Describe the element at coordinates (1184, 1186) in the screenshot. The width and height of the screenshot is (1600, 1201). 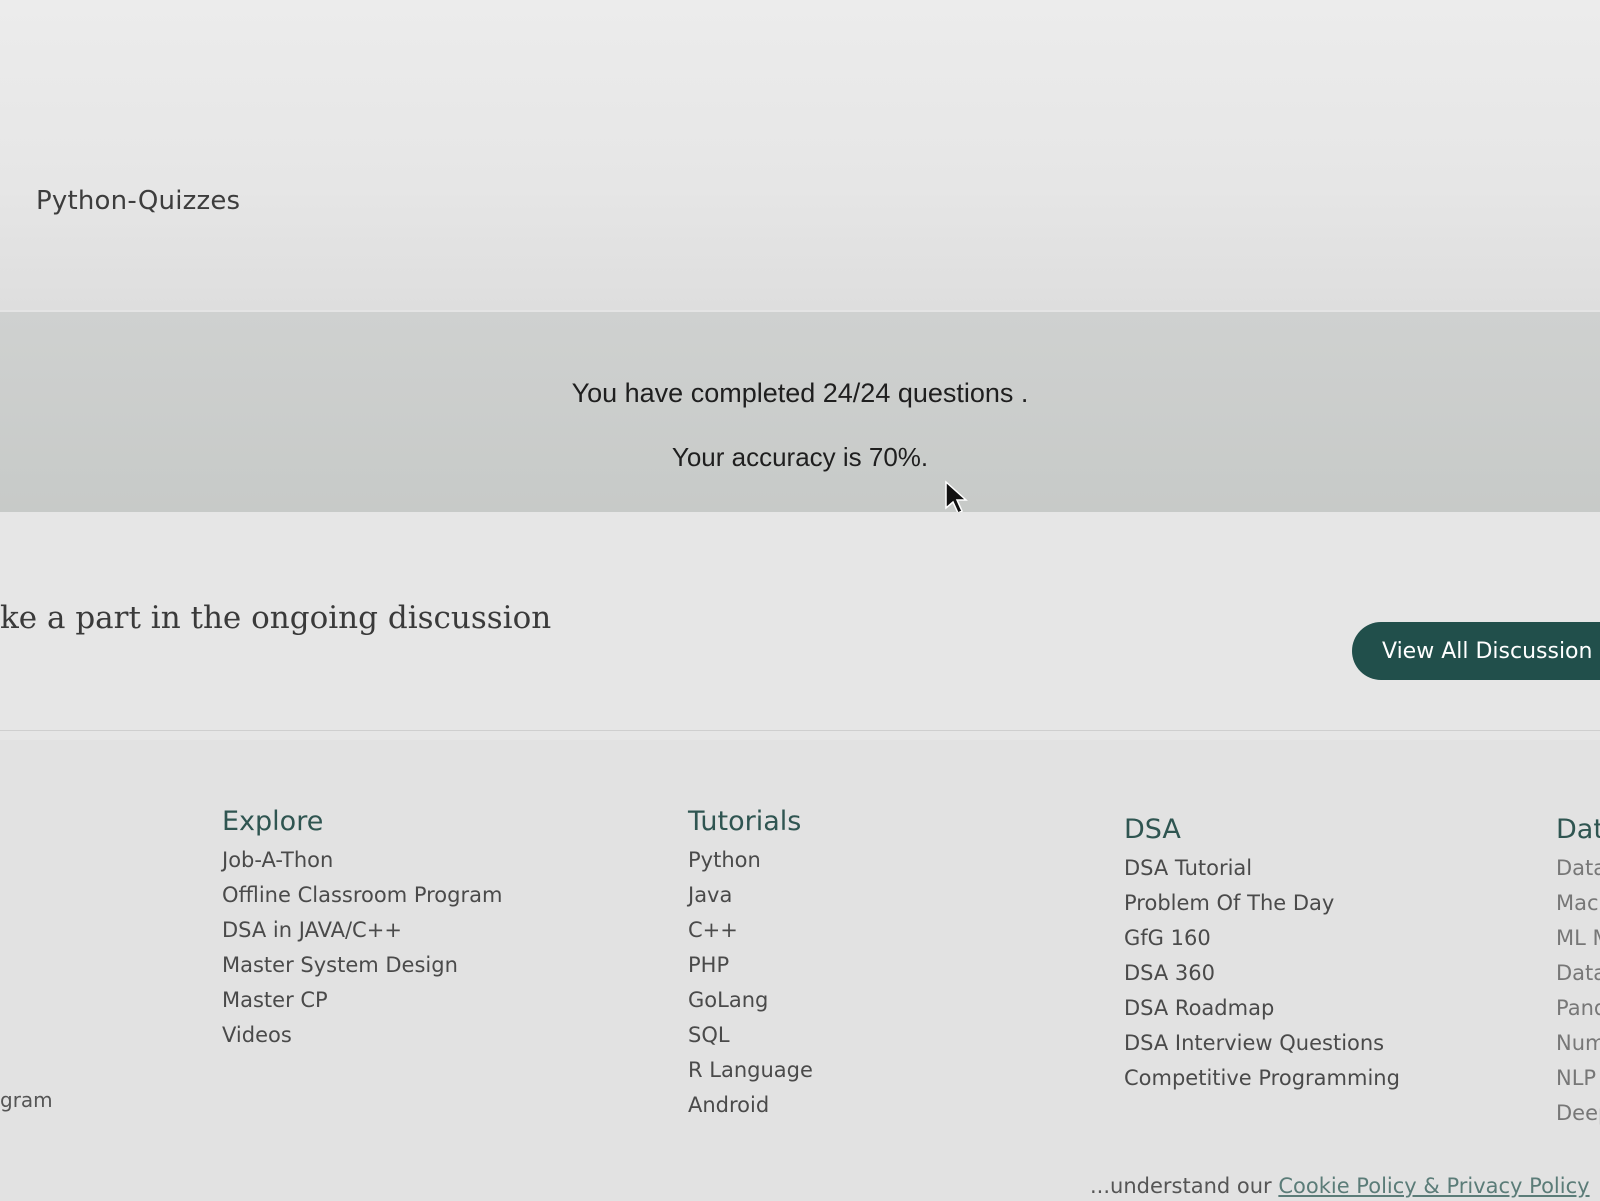
I see `cookie-notice-text: ...understand our` at that location.